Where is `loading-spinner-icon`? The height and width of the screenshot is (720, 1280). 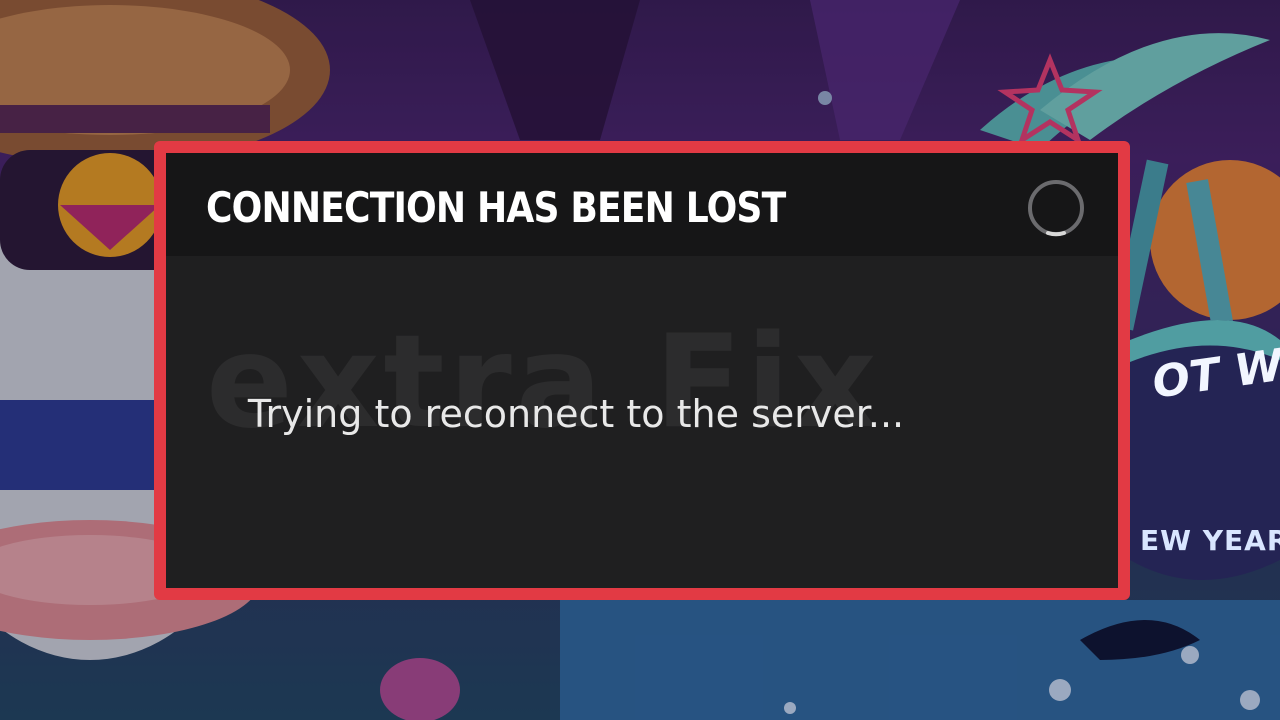 loading-spinner-icon is located at coordinates (1056, 208).